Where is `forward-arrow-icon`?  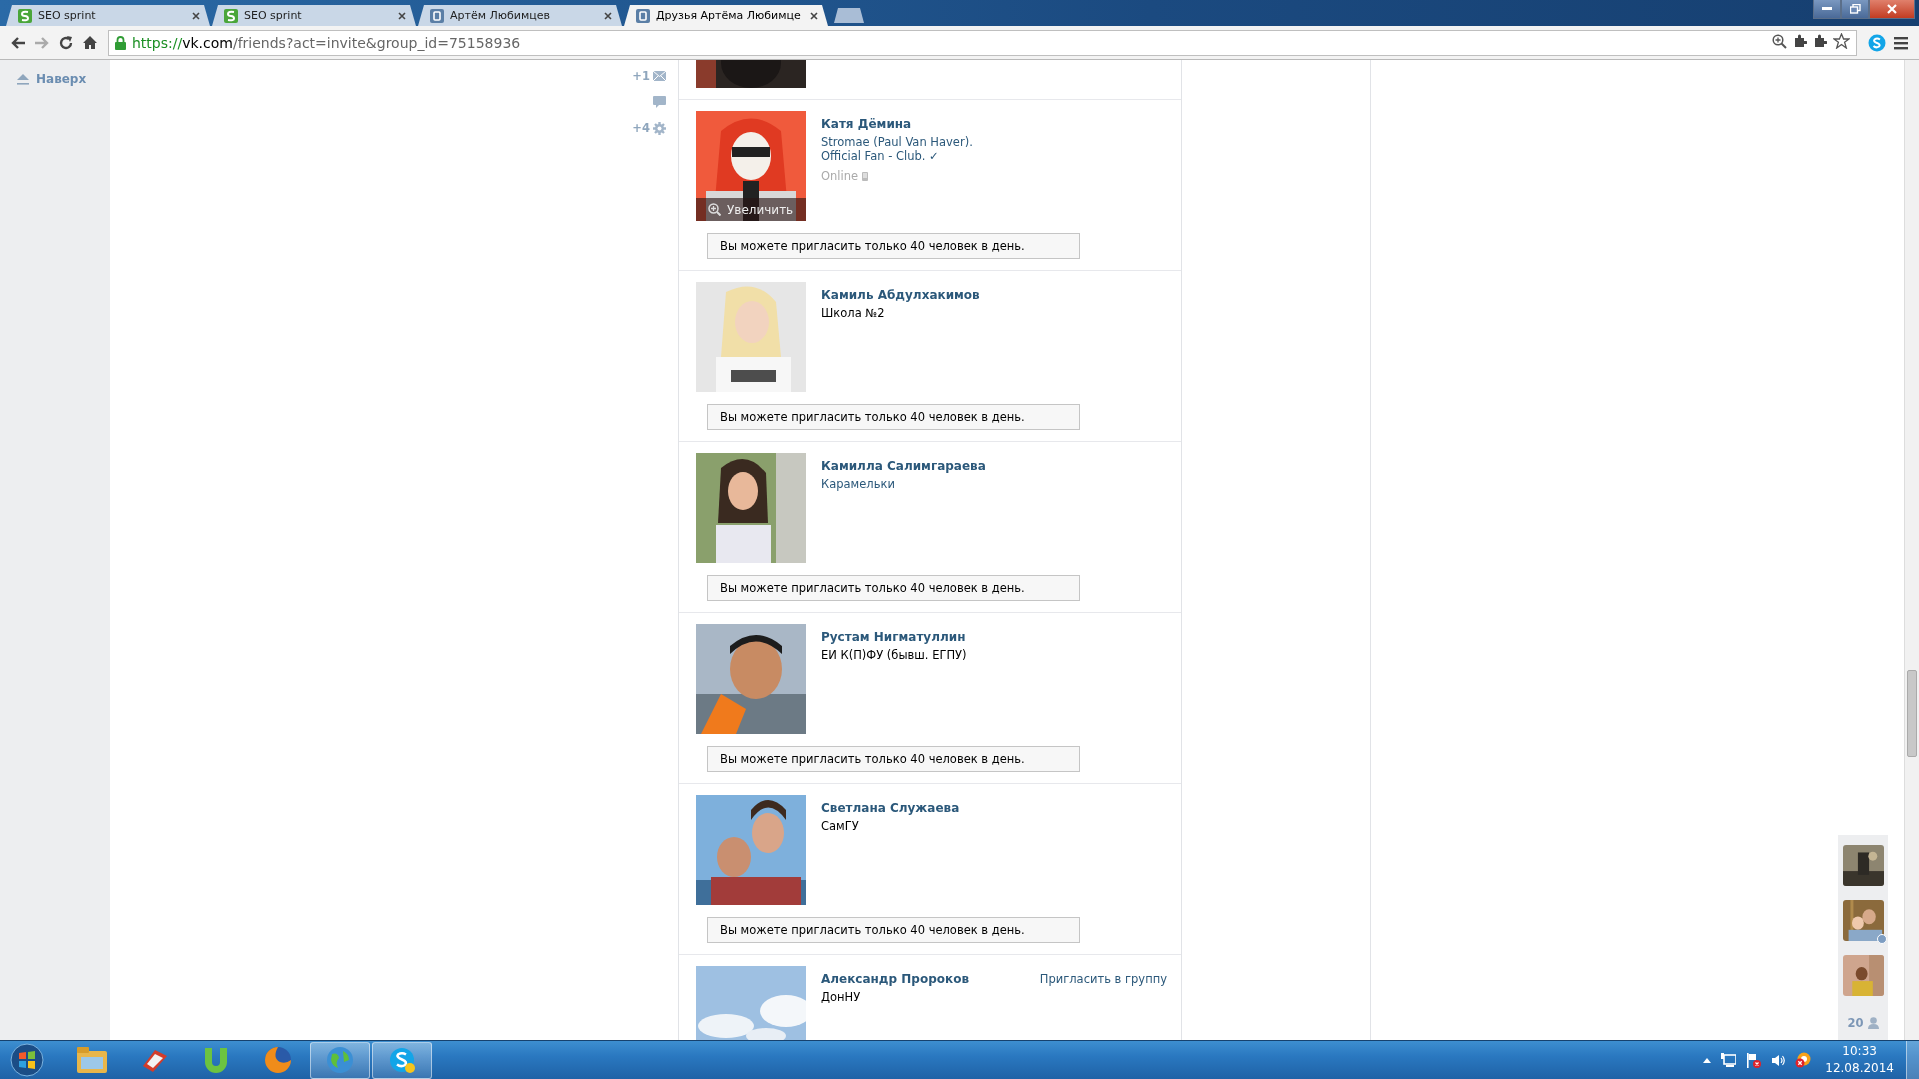
forward-arrow-icon is located at coordinates (42, 42).